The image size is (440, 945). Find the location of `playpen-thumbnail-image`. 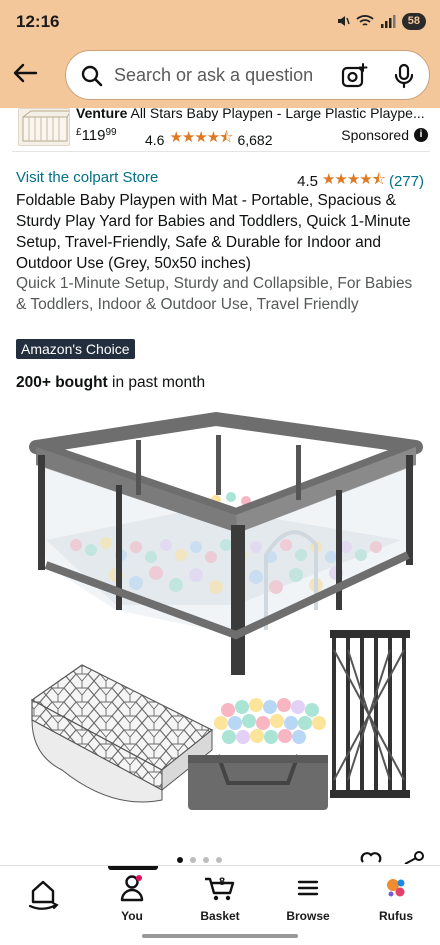

playpen-thumbnail-image is located at coordinates (45, 126).